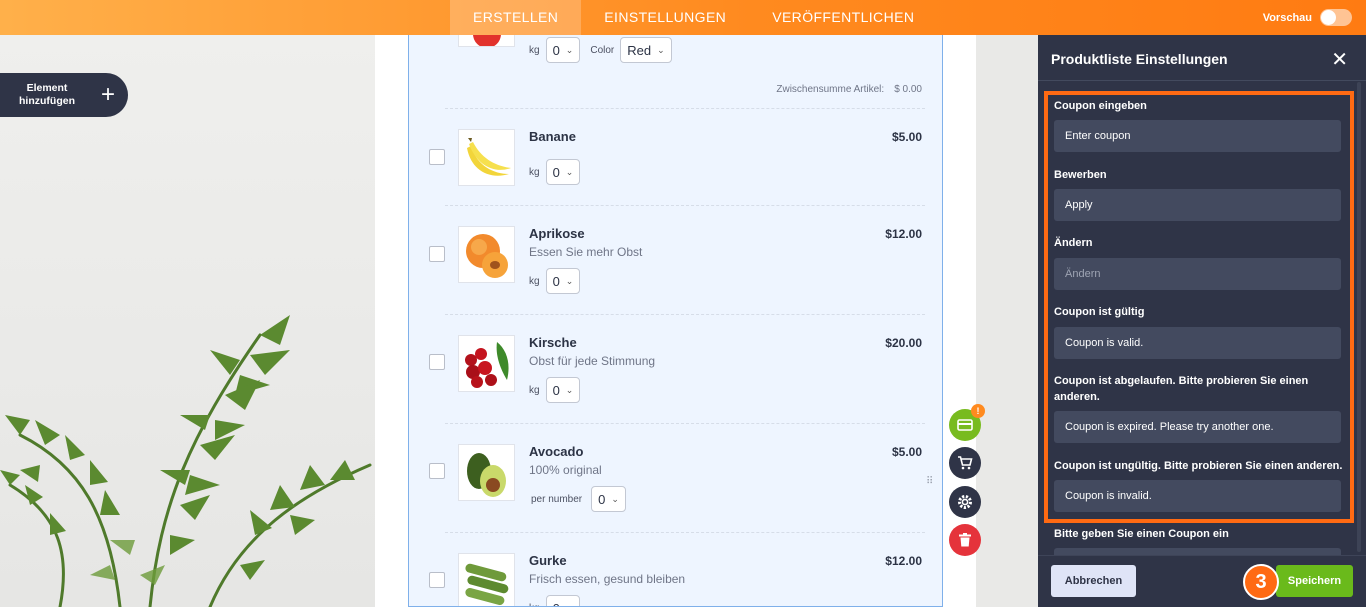  What do you see at coordinates (108, 94) in the screenshot?
I see `plus-icon: +` at bounding box center [108, 94].